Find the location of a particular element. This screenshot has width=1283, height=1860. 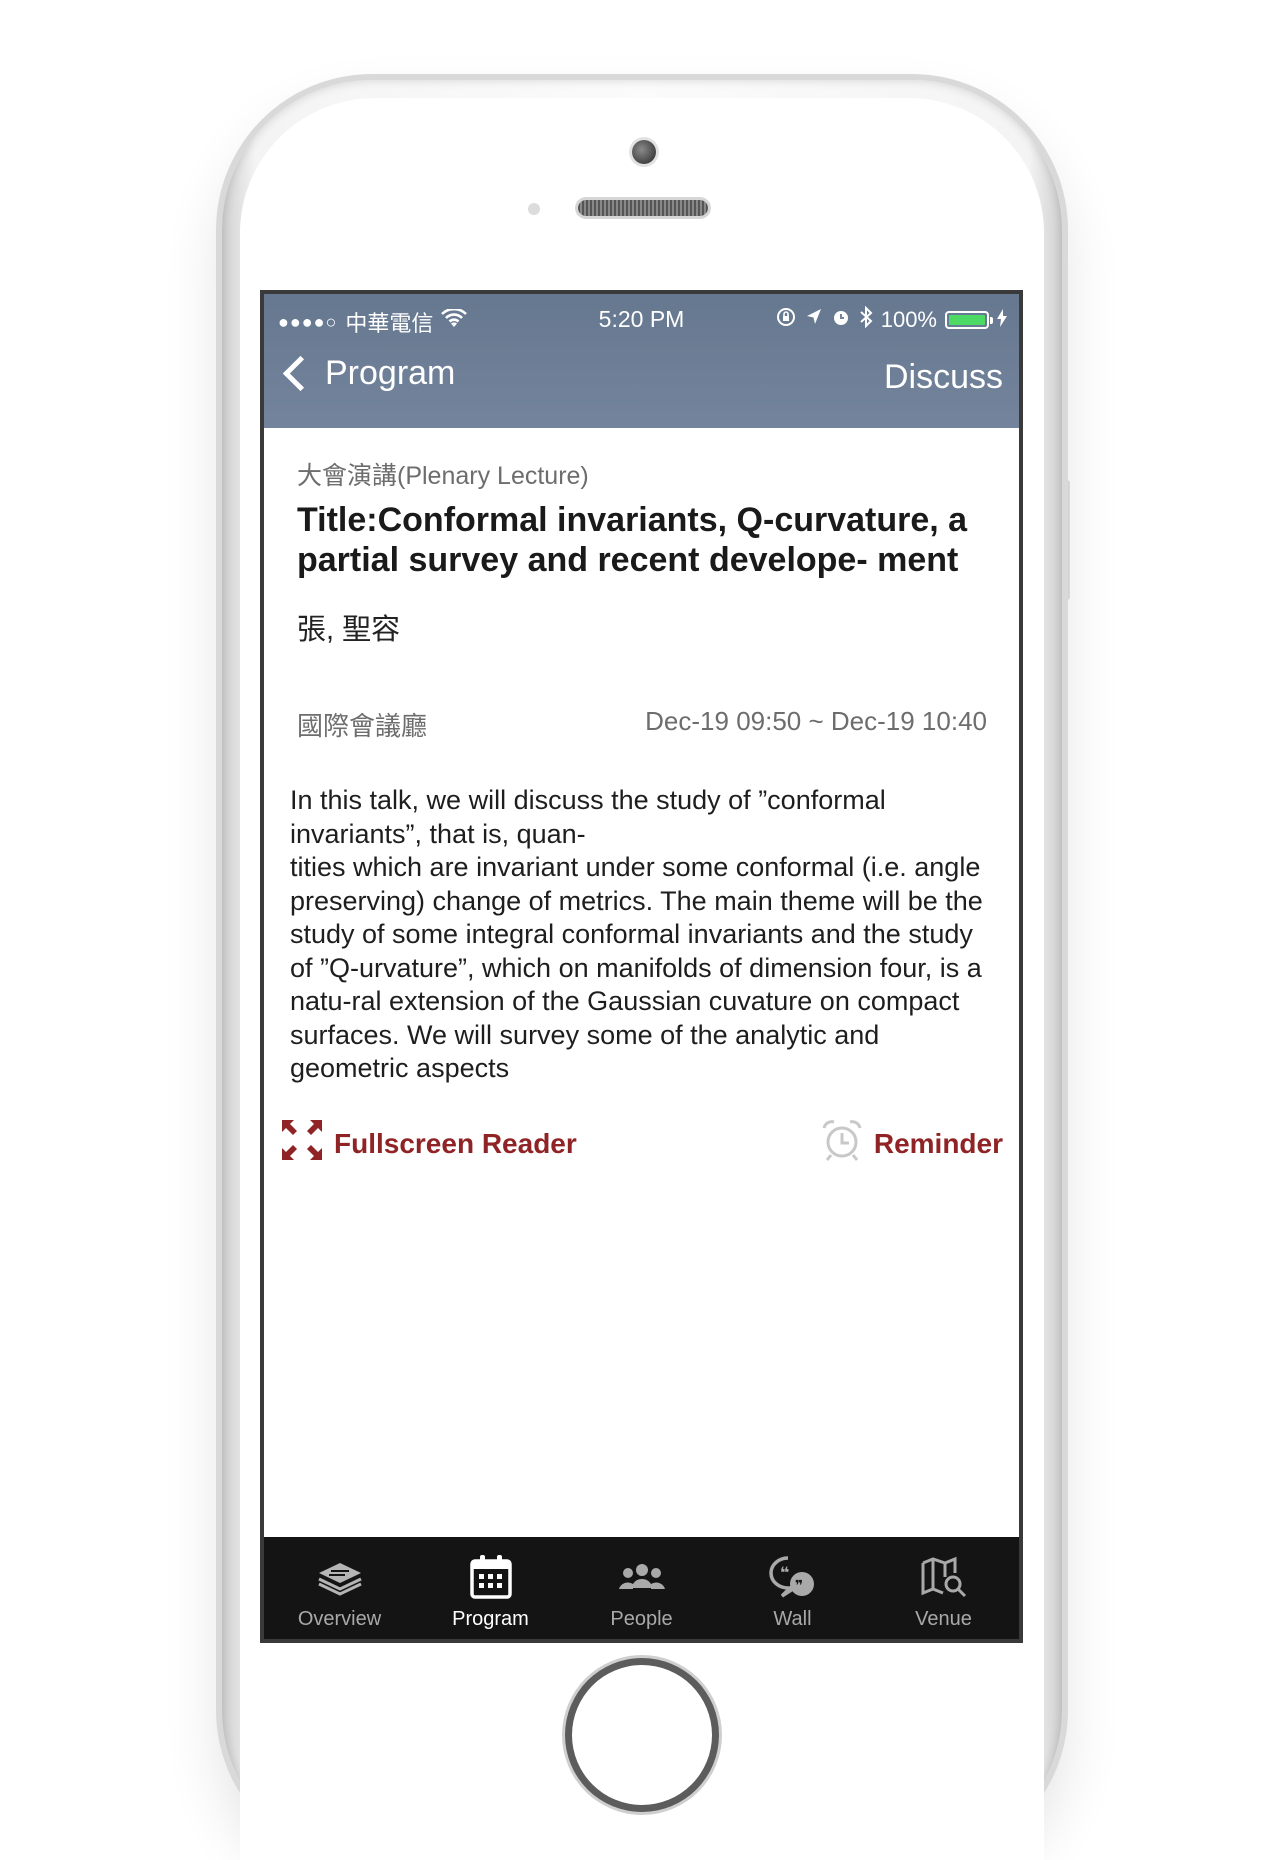

alarm-icon is located at coordinates (841, 320).